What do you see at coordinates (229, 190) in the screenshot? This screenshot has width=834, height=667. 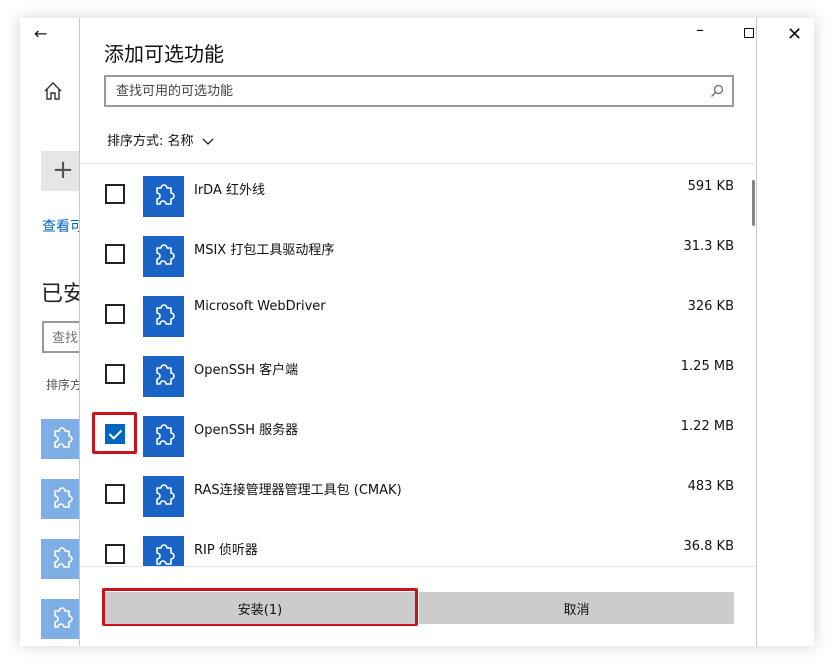 I see `feature-name: IrDA 红外线` at bounding box center [229, 190].